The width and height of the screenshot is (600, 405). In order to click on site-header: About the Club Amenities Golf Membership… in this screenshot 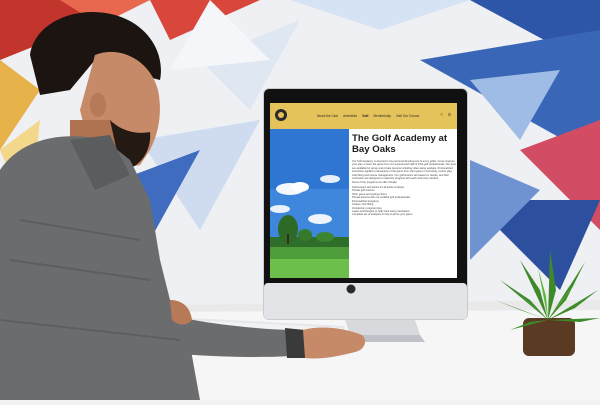, I will do `click(363, 116)`.